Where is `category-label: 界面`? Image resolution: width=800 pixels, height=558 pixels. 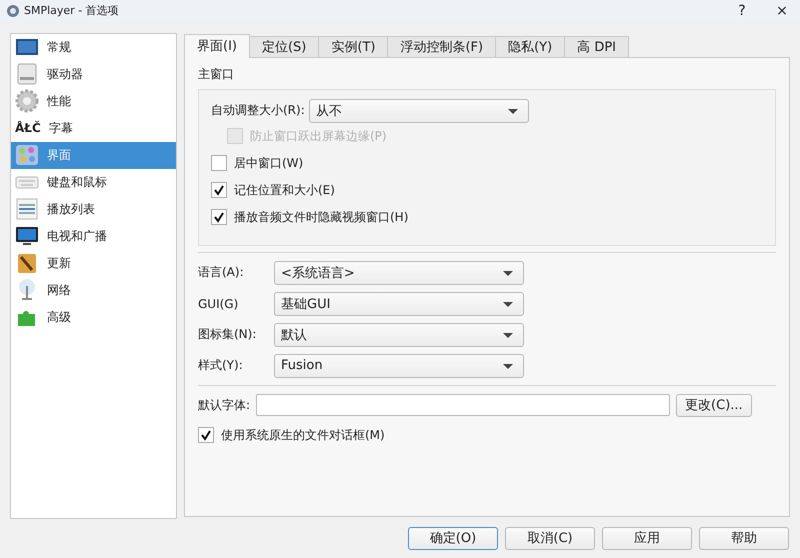
category-label: 界面 is located at coordinates (59, 155).